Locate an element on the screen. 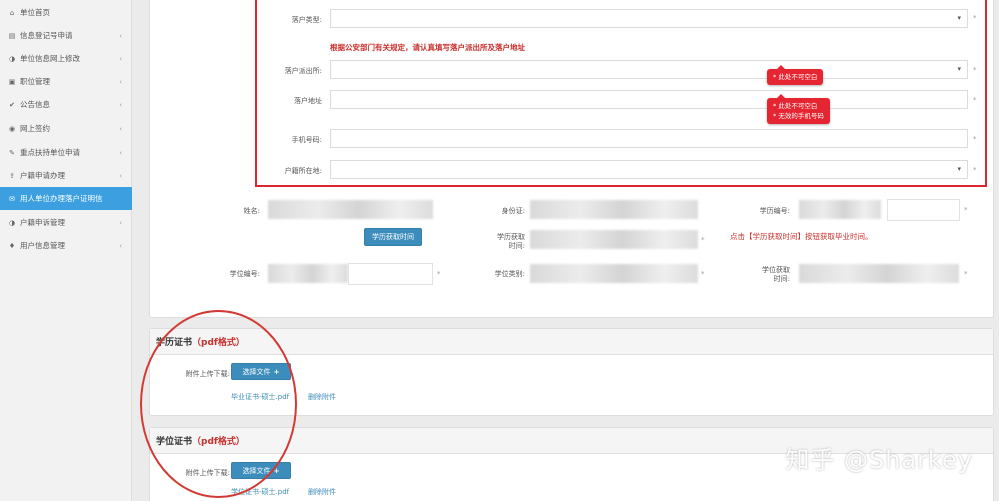 This screenshot has width=999, height=501. edu-delete-link: 删除附件 is located at coordinates (322, 397).